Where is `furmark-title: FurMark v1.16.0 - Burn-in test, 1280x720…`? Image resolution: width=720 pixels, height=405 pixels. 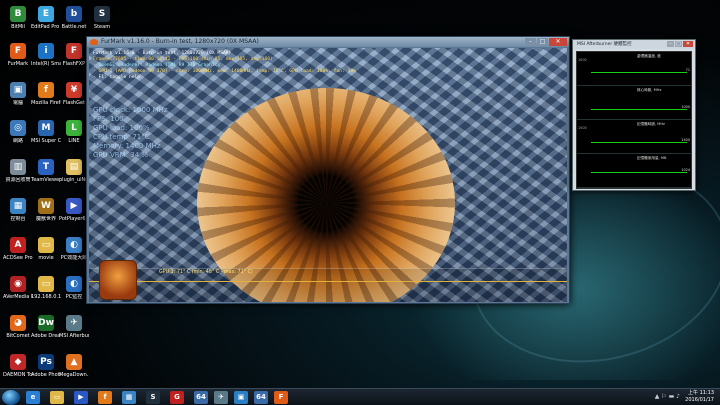
furmark-title: FurMark v1.16.0 - Burn-in test, 1280x720… is located at coordinates (180, 41).